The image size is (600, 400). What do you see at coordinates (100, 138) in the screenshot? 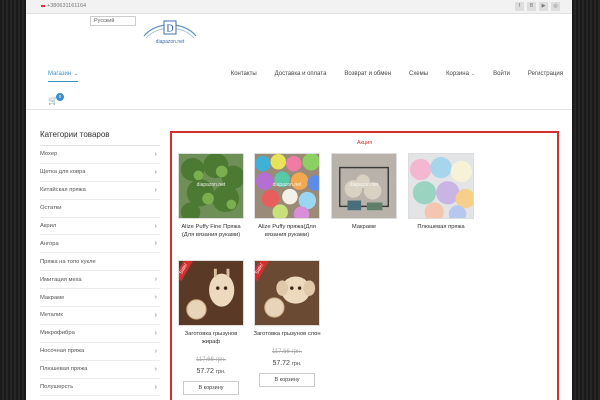
I see `sidebar-title: Категории товаров` at bounding box center [100, 138].